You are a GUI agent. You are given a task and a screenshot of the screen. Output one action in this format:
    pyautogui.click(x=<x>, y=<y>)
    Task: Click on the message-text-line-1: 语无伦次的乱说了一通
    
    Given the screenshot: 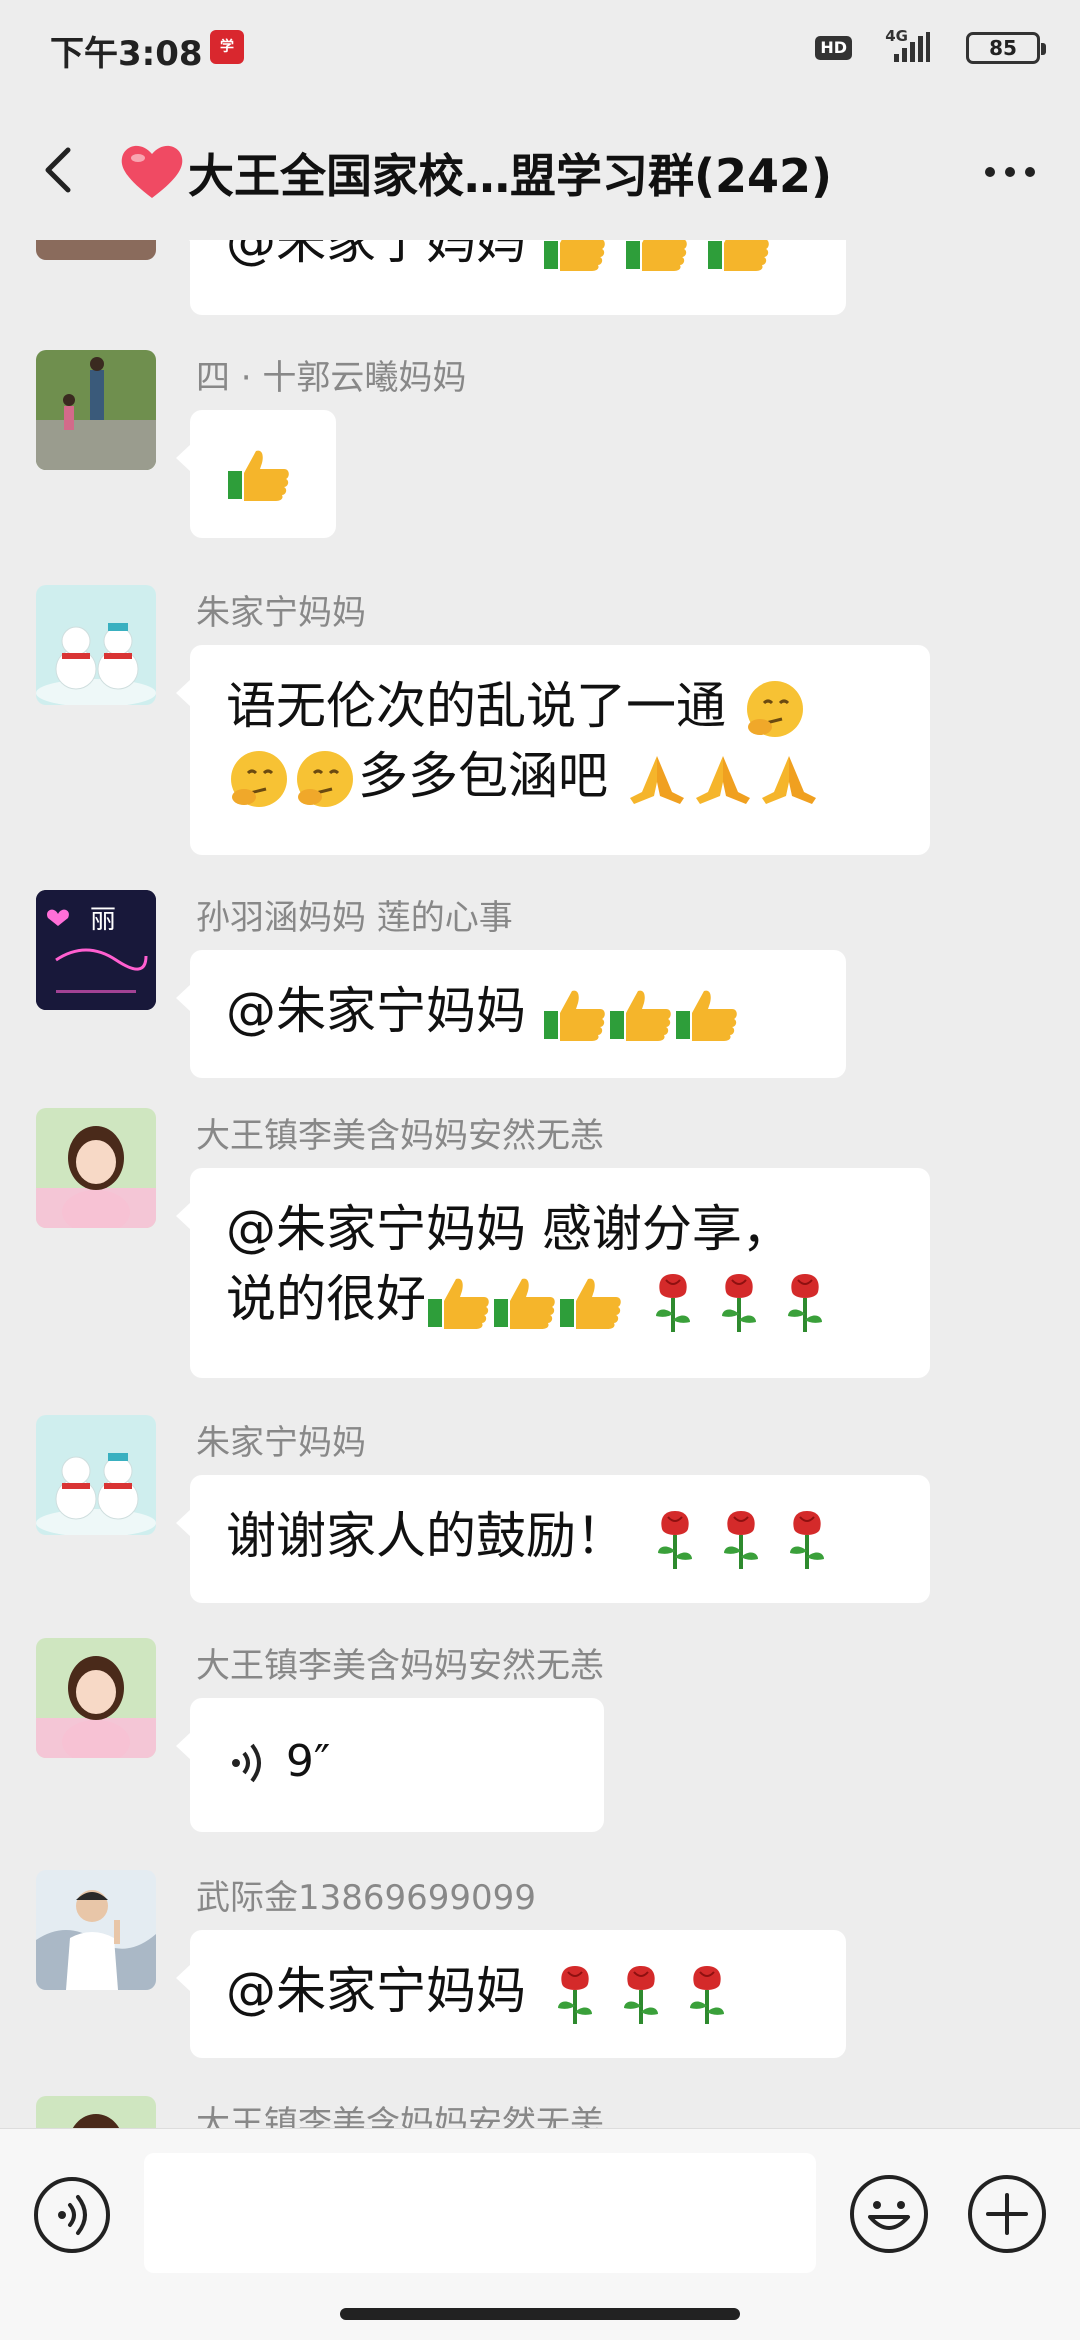 What is the action you would take?
    pyautogui.click(x=476, y=706)
    